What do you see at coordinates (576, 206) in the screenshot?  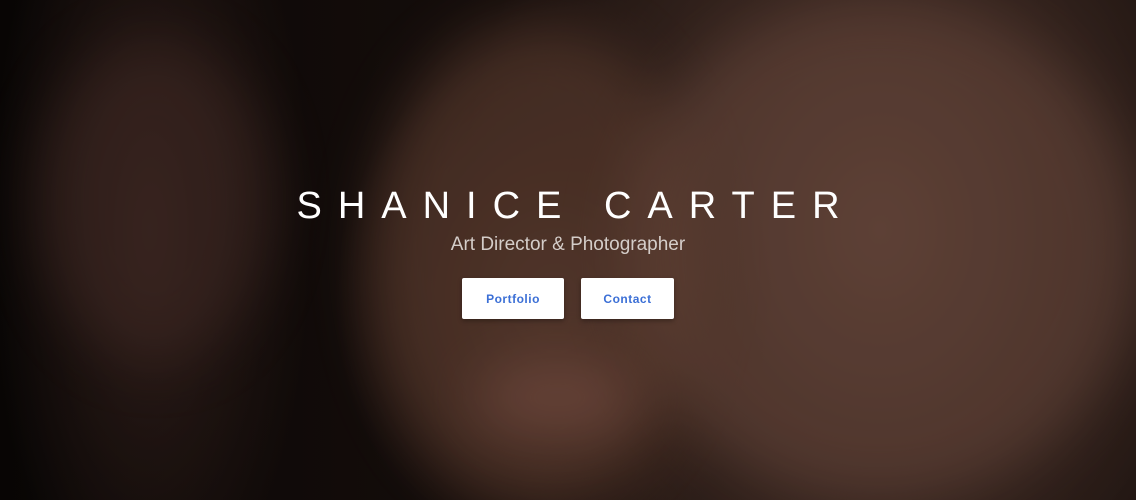 I see `hero-name: SHANICE CARTER` at bounding box center [576, 206].